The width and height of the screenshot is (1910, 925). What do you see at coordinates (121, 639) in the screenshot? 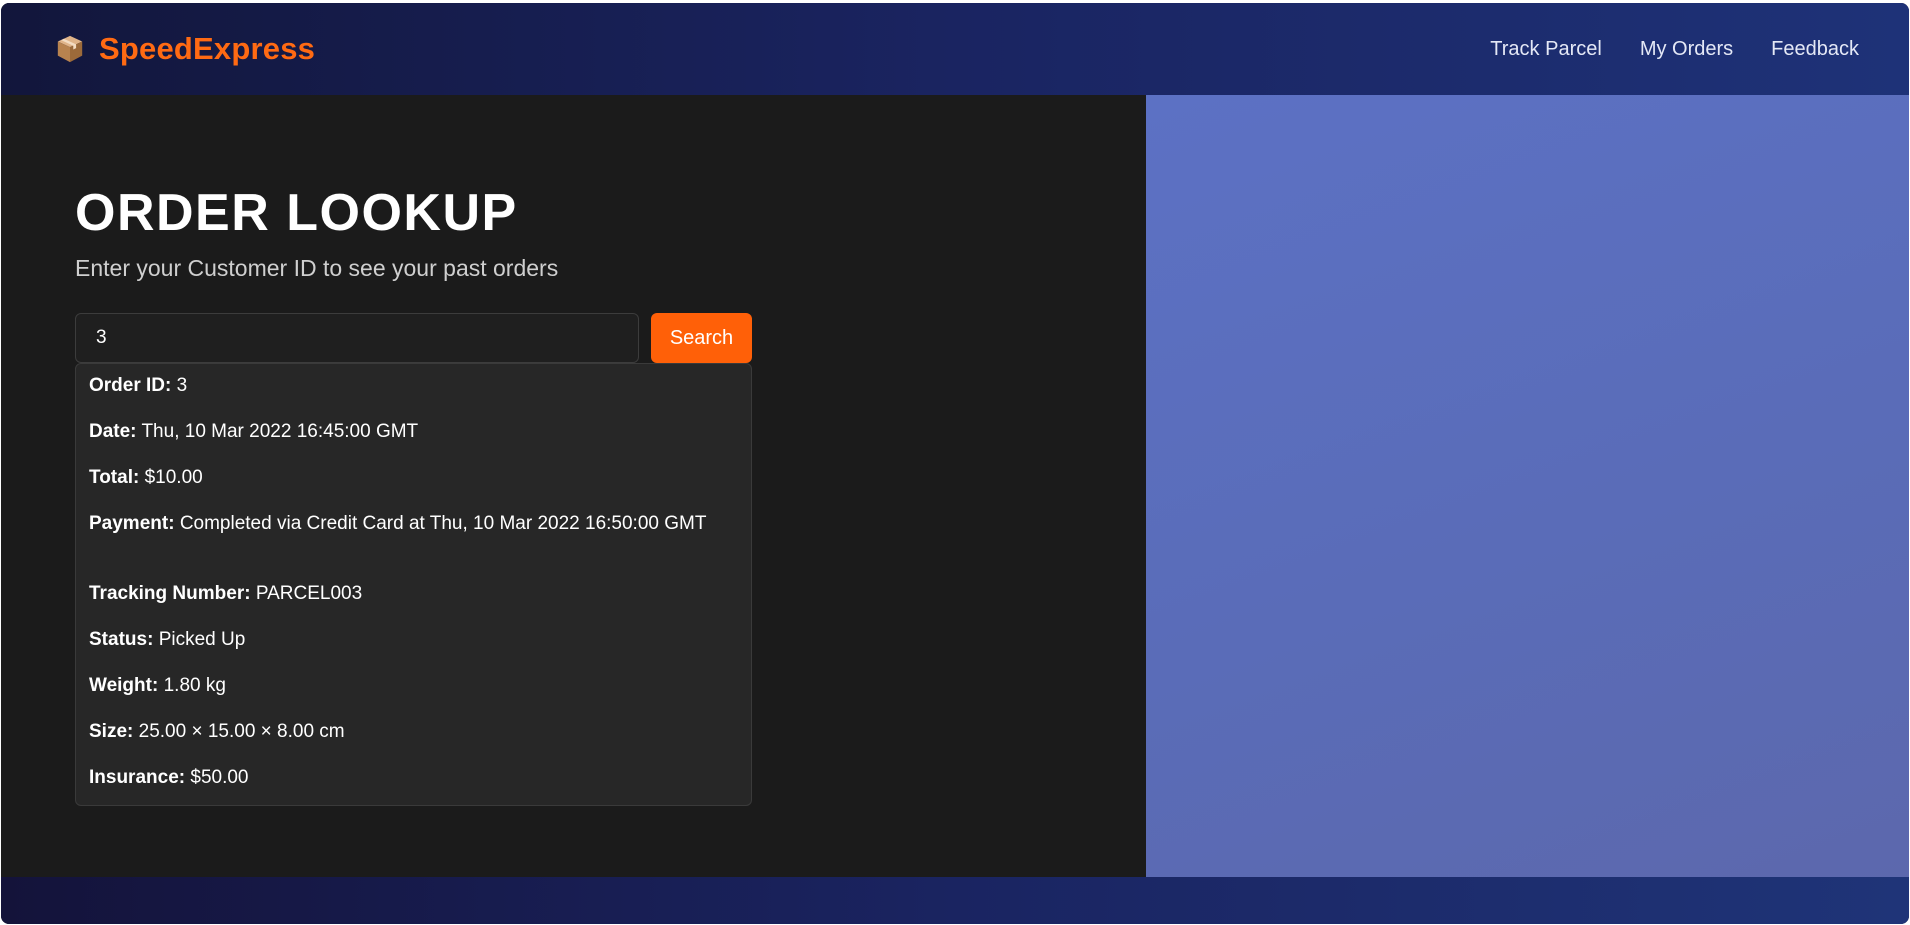
I see `field-label: Status:` at bounding box center [121, 639].